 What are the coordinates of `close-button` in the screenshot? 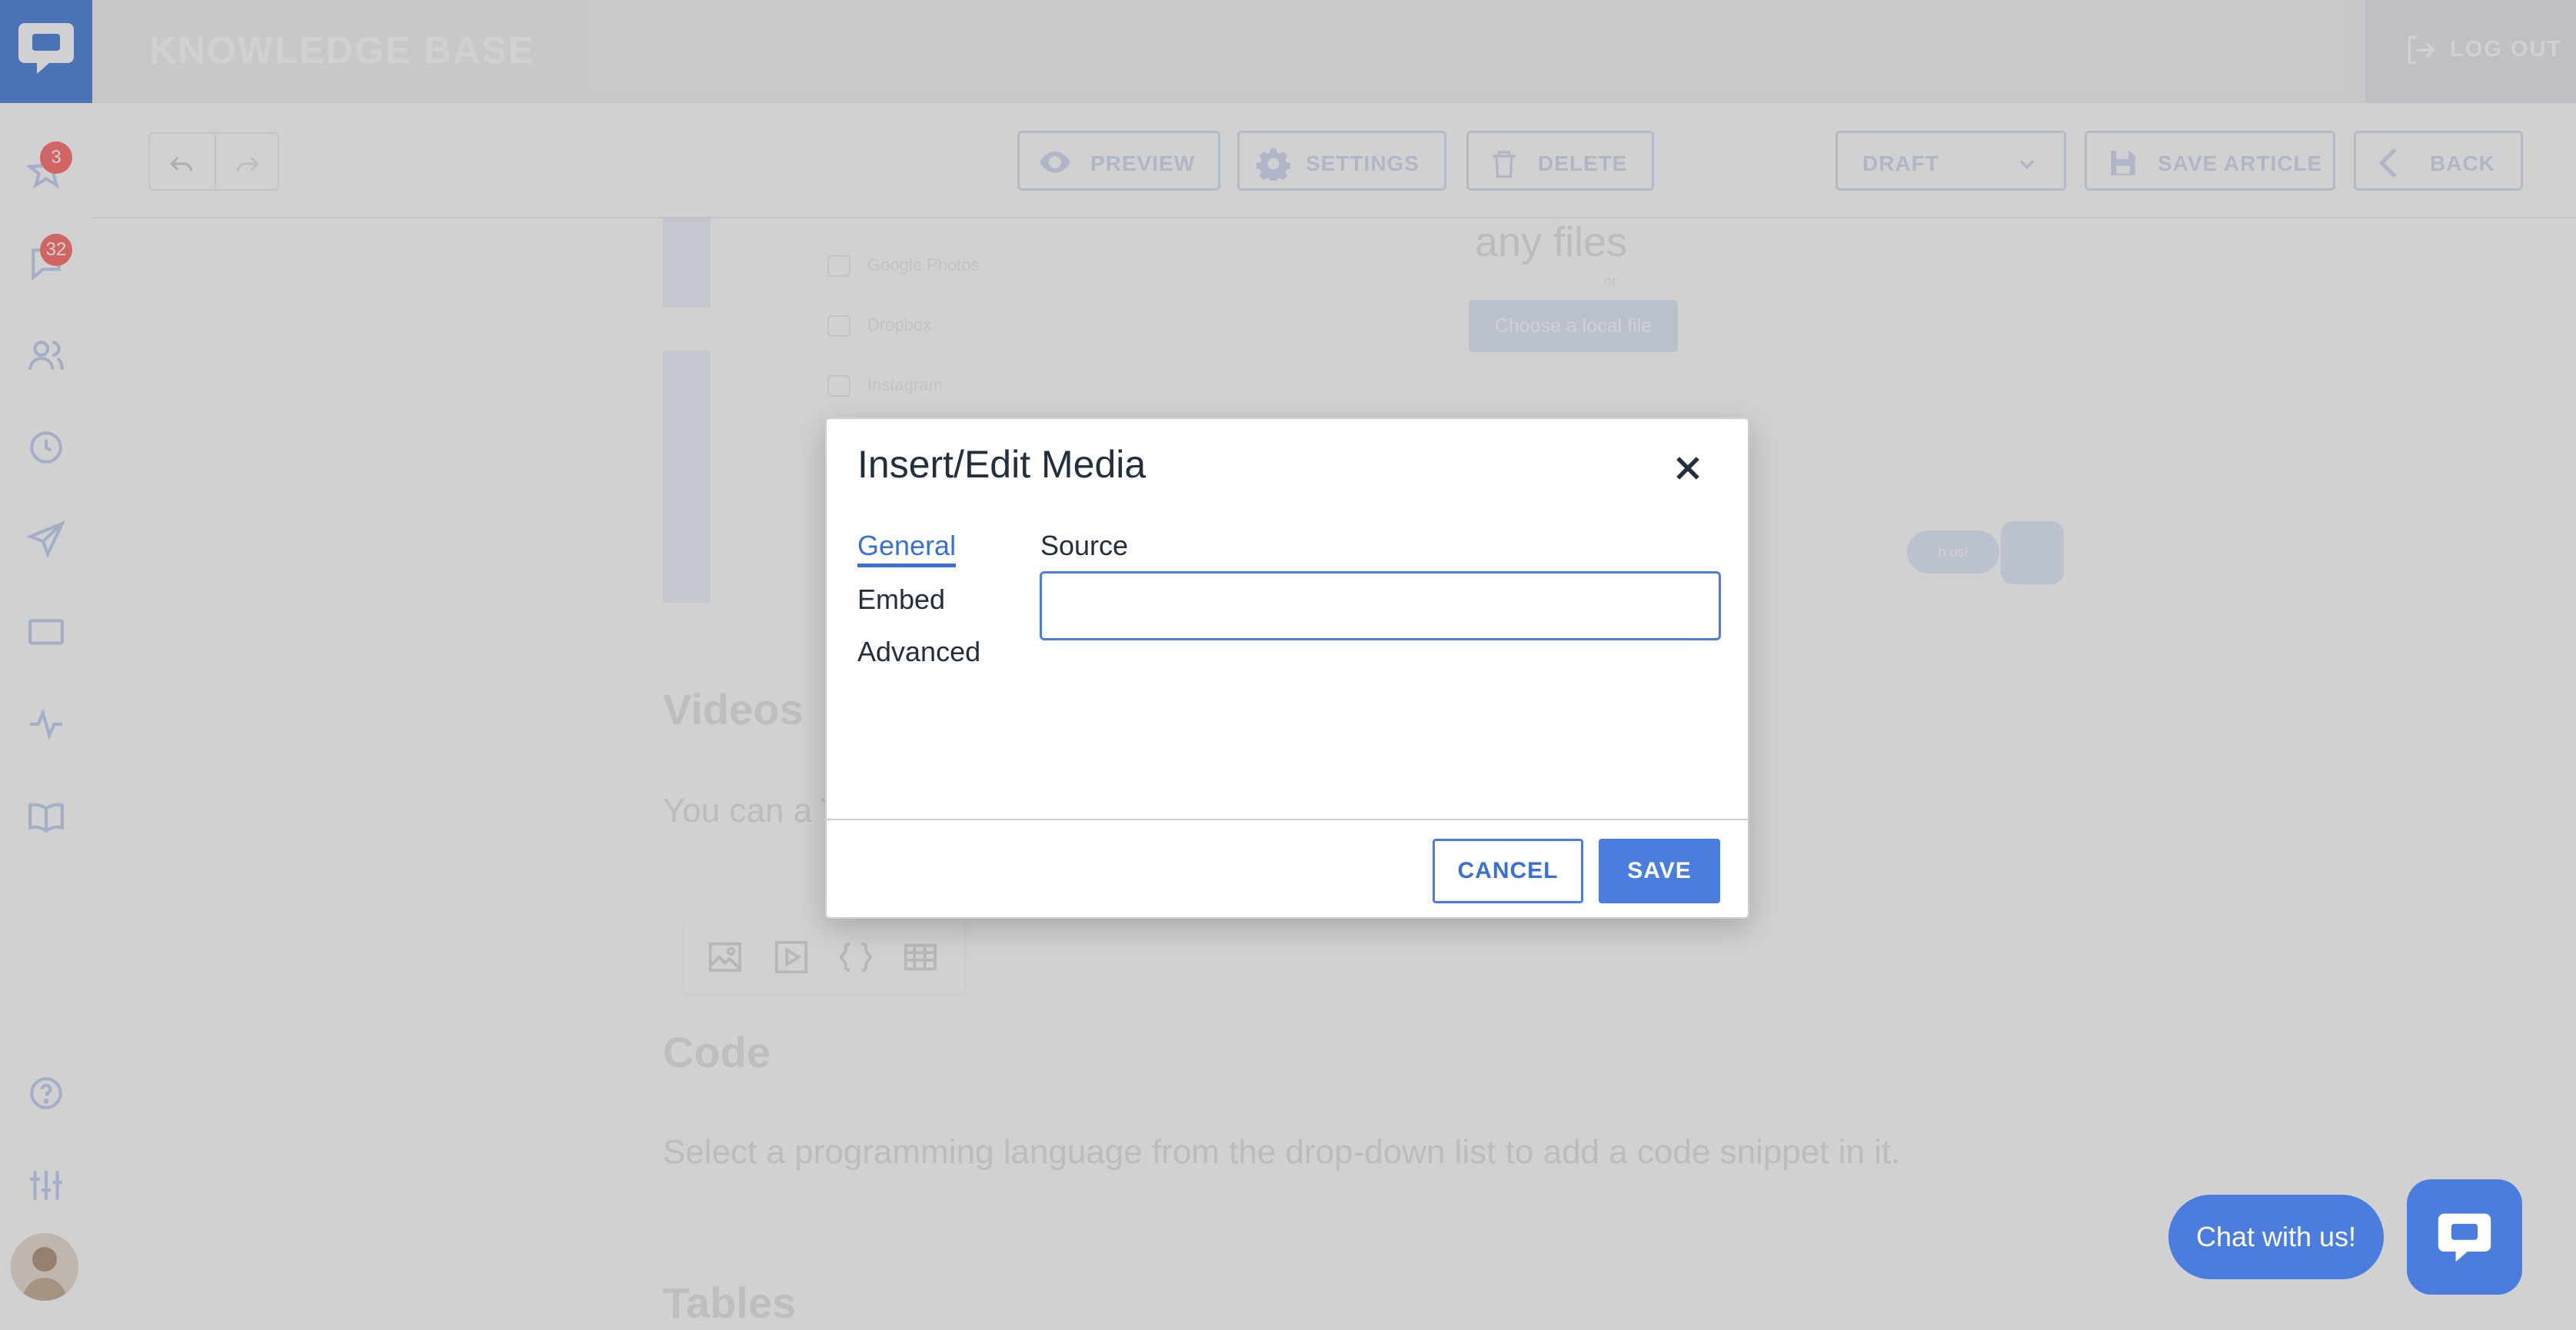 It's located at (1688, 468).